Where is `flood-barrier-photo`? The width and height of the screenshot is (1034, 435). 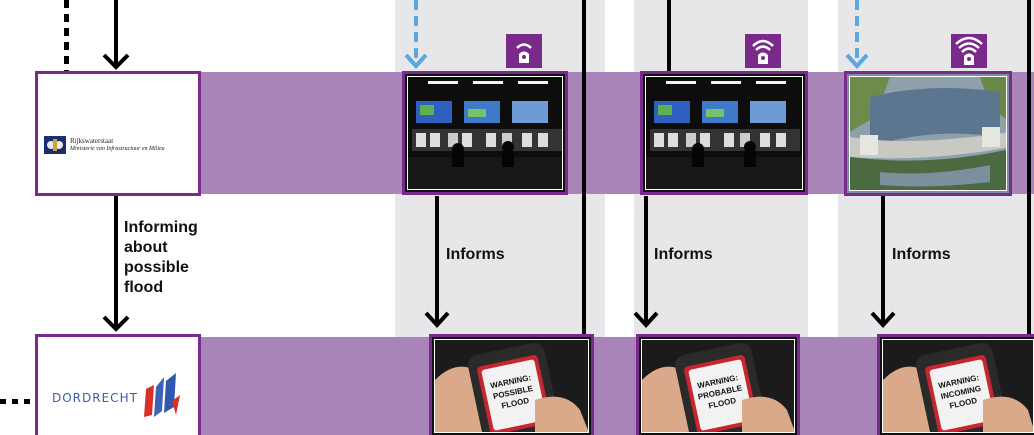 flood-barrier-photo is located at coordinates (928, 133).